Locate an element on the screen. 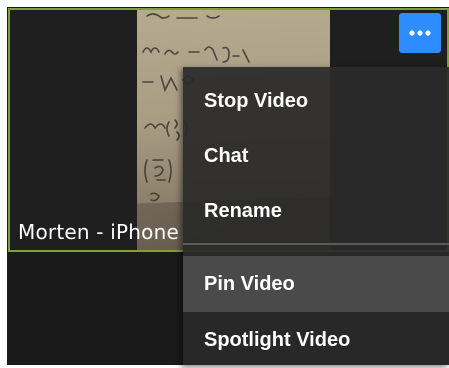 This screenshot has height=368, width=449. menu-item-chat: Chat is located at coordinates (316, 156).